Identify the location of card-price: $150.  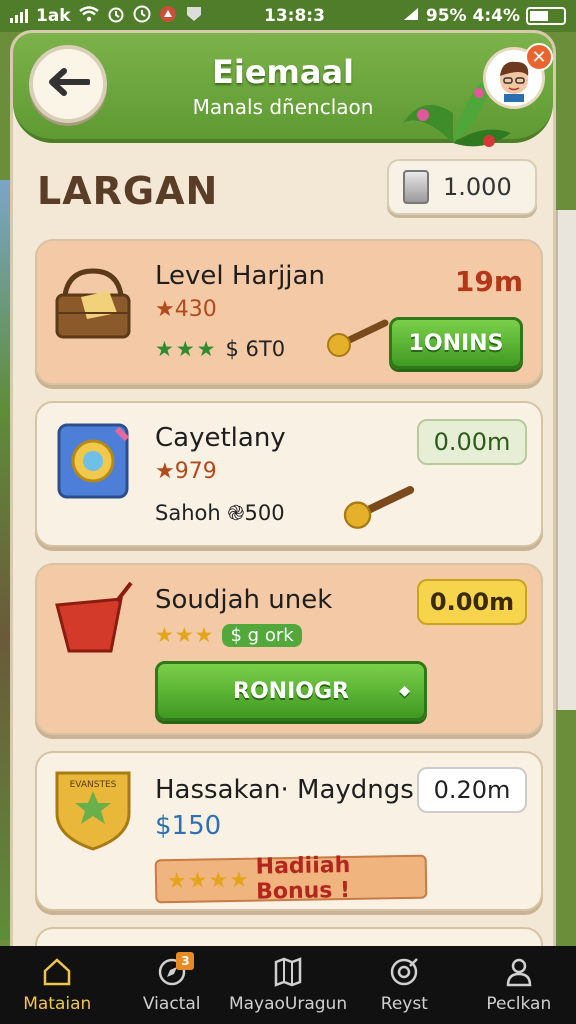
(188, 826).